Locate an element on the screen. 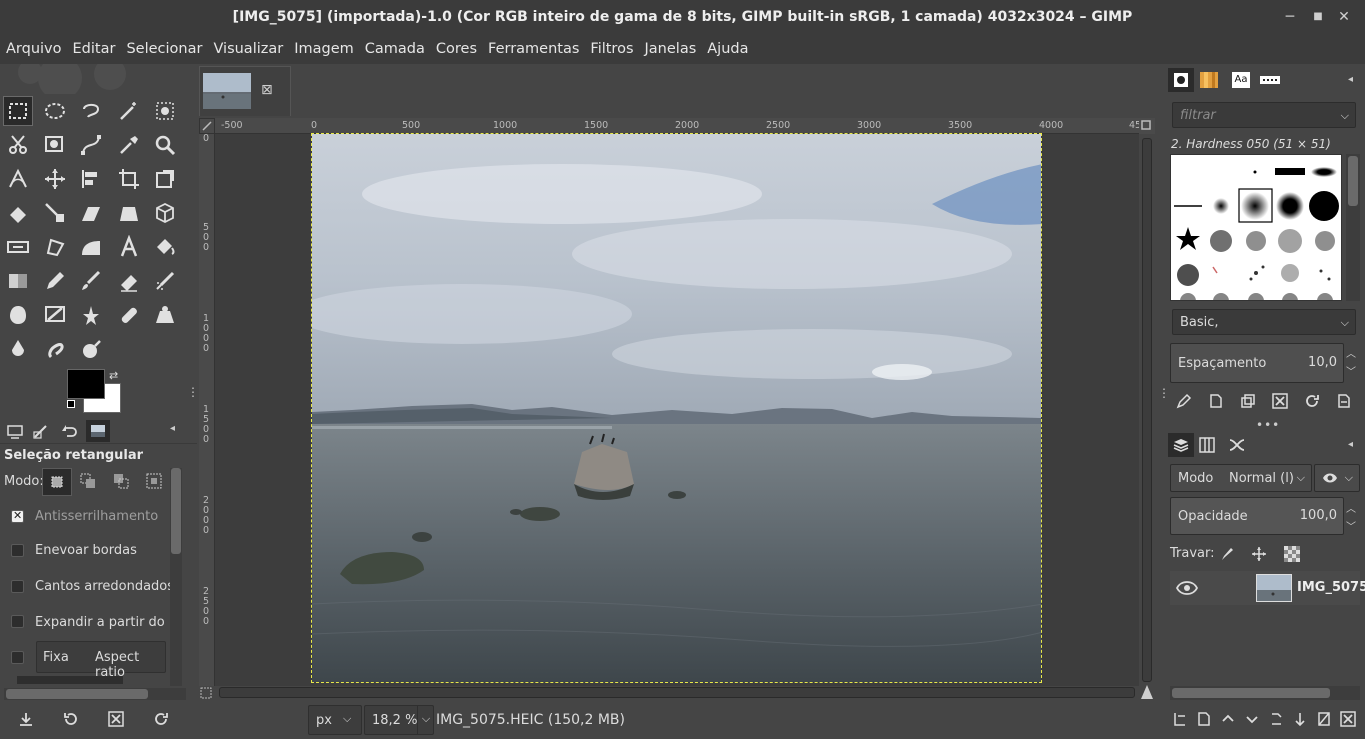 This screenshot has height=739, width=1365. eraser-tool-icon is located at coordinates (129, 281).